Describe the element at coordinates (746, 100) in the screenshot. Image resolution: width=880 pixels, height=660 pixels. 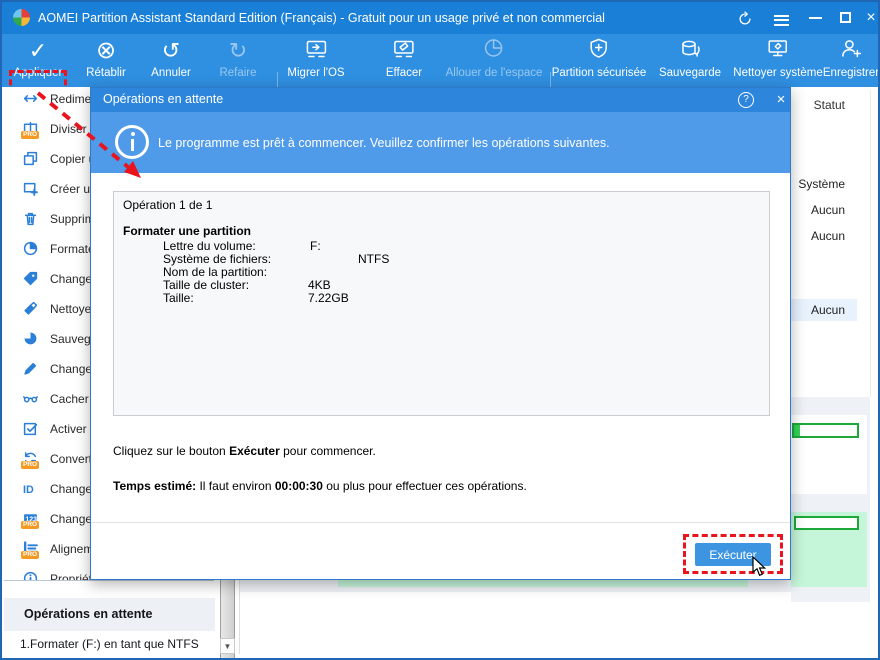
I see `help-icon: ?` at that location.